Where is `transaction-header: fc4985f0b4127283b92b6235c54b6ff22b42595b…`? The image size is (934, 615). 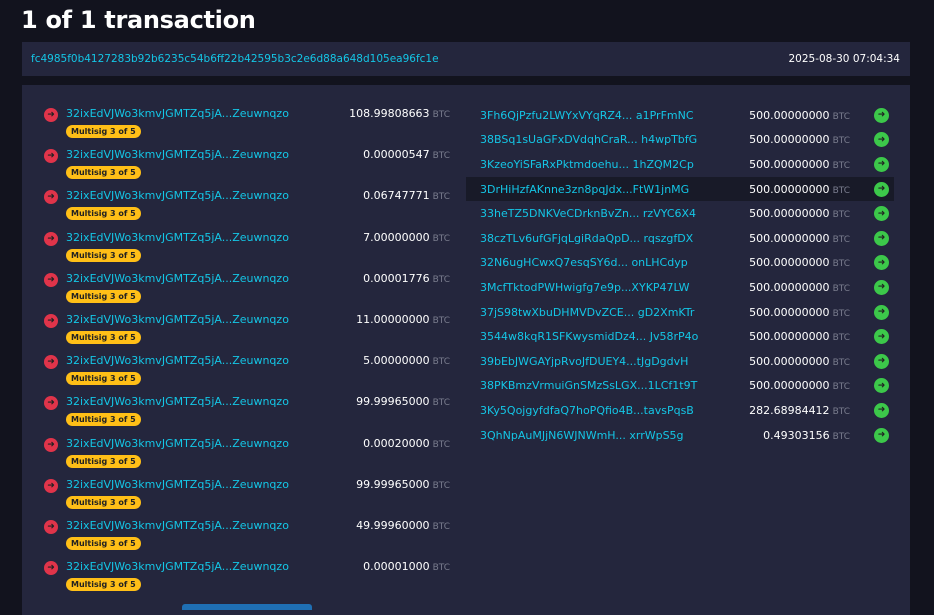 transaction-header: fc4985f0b4127283b92b6235c54b6ff22b42595b… is located at coordinates (466, 59).